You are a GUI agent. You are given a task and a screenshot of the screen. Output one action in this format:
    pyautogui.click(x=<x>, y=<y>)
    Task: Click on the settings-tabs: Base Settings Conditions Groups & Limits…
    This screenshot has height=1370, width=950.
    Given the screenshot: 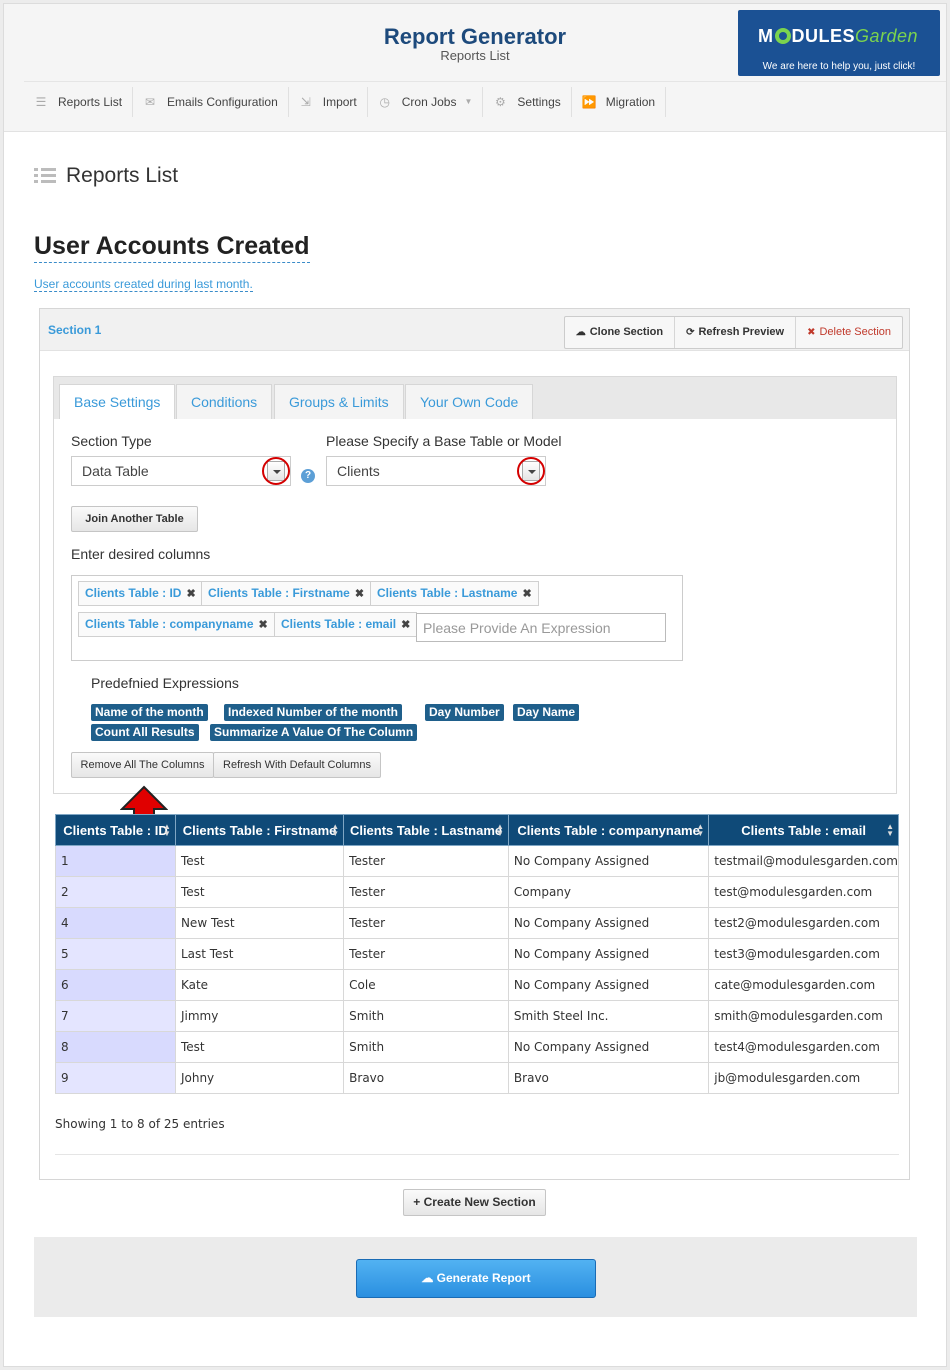 What is the action you would take?
    pyautogui.click(x=475, y=398)
    